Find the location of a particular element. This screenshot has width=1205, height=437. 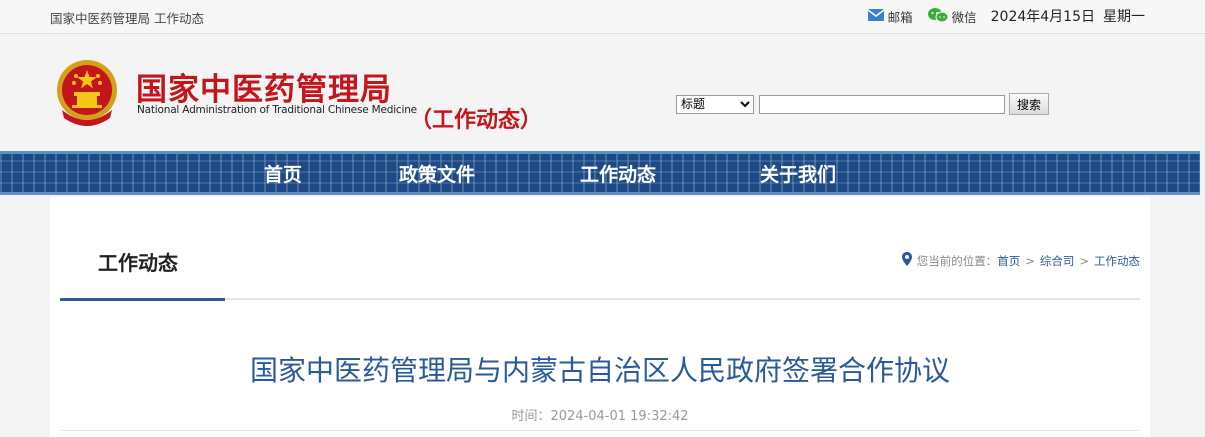

nav-item-news: 工作动态 is located at coordinates (618, 173).